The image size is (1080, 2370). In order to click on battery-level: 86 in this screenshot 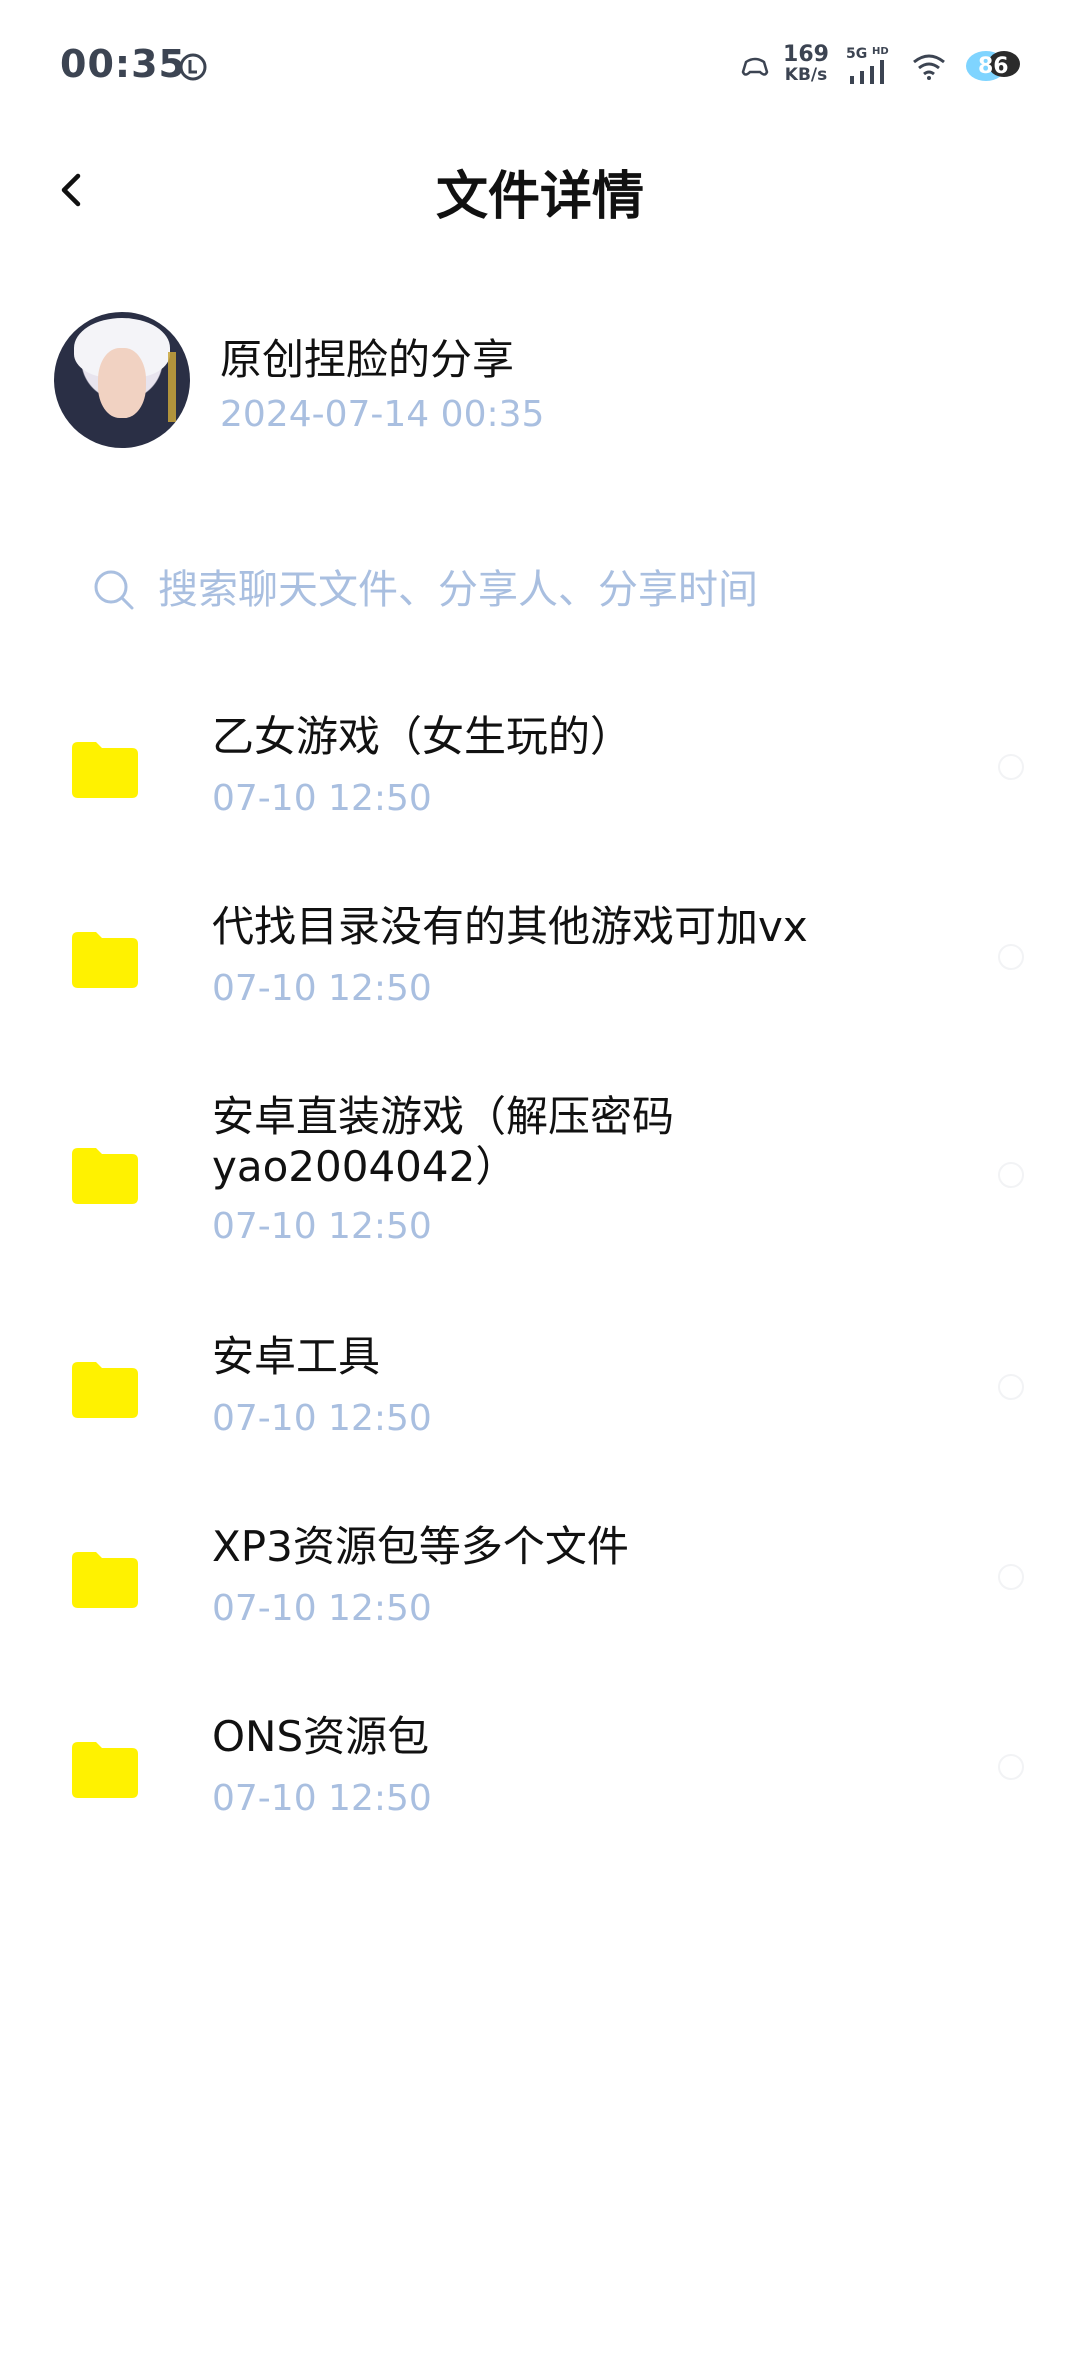, I will do `click(993, 66)`.